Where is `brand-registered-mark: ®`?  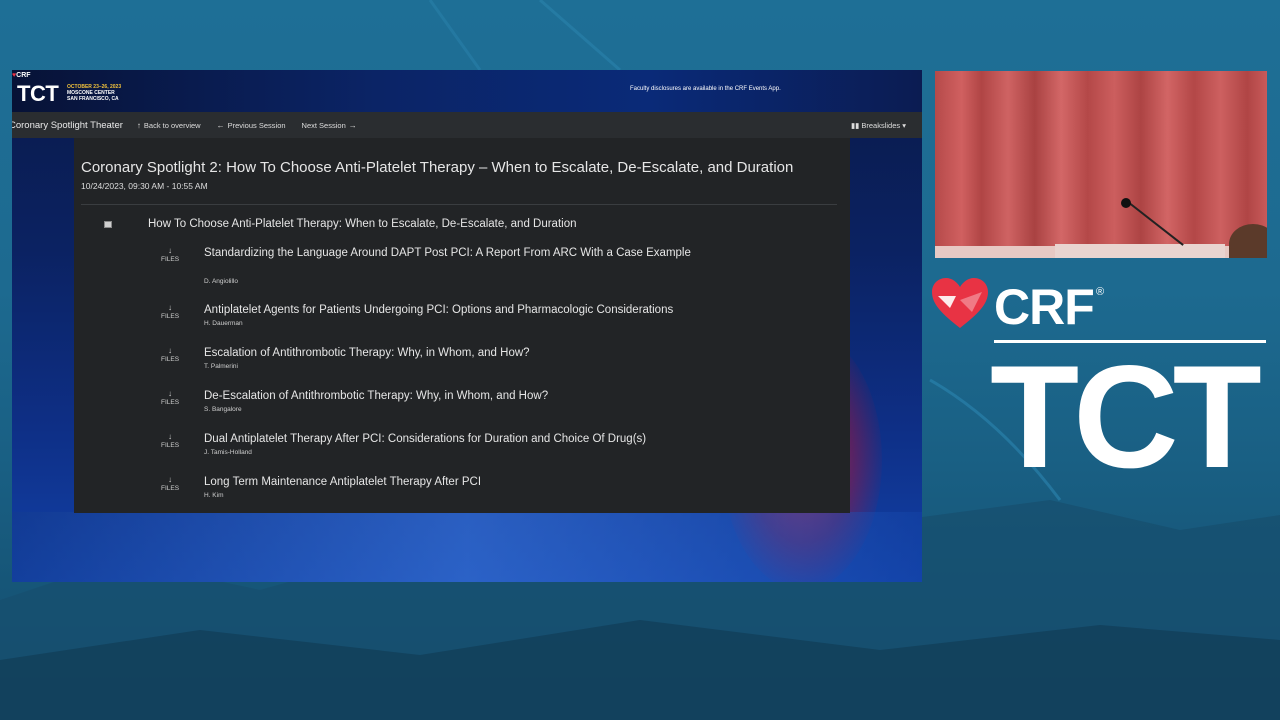 brand-registered-mark: ® is located at coordinates (1100, 292).